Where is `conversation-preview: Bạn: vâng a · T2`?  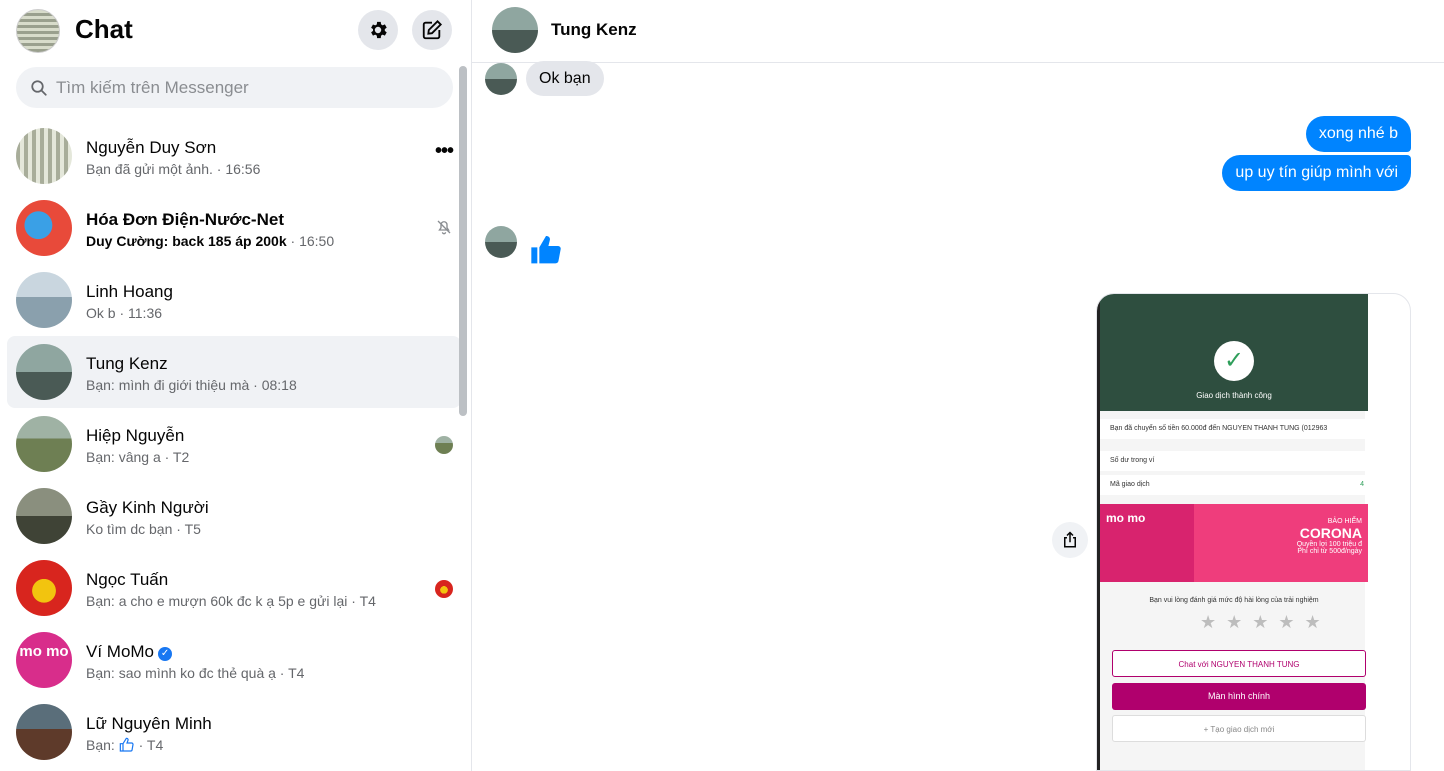
conversation-preview: Bạn: vâng a · T2 is located at coordinates (138, 457).